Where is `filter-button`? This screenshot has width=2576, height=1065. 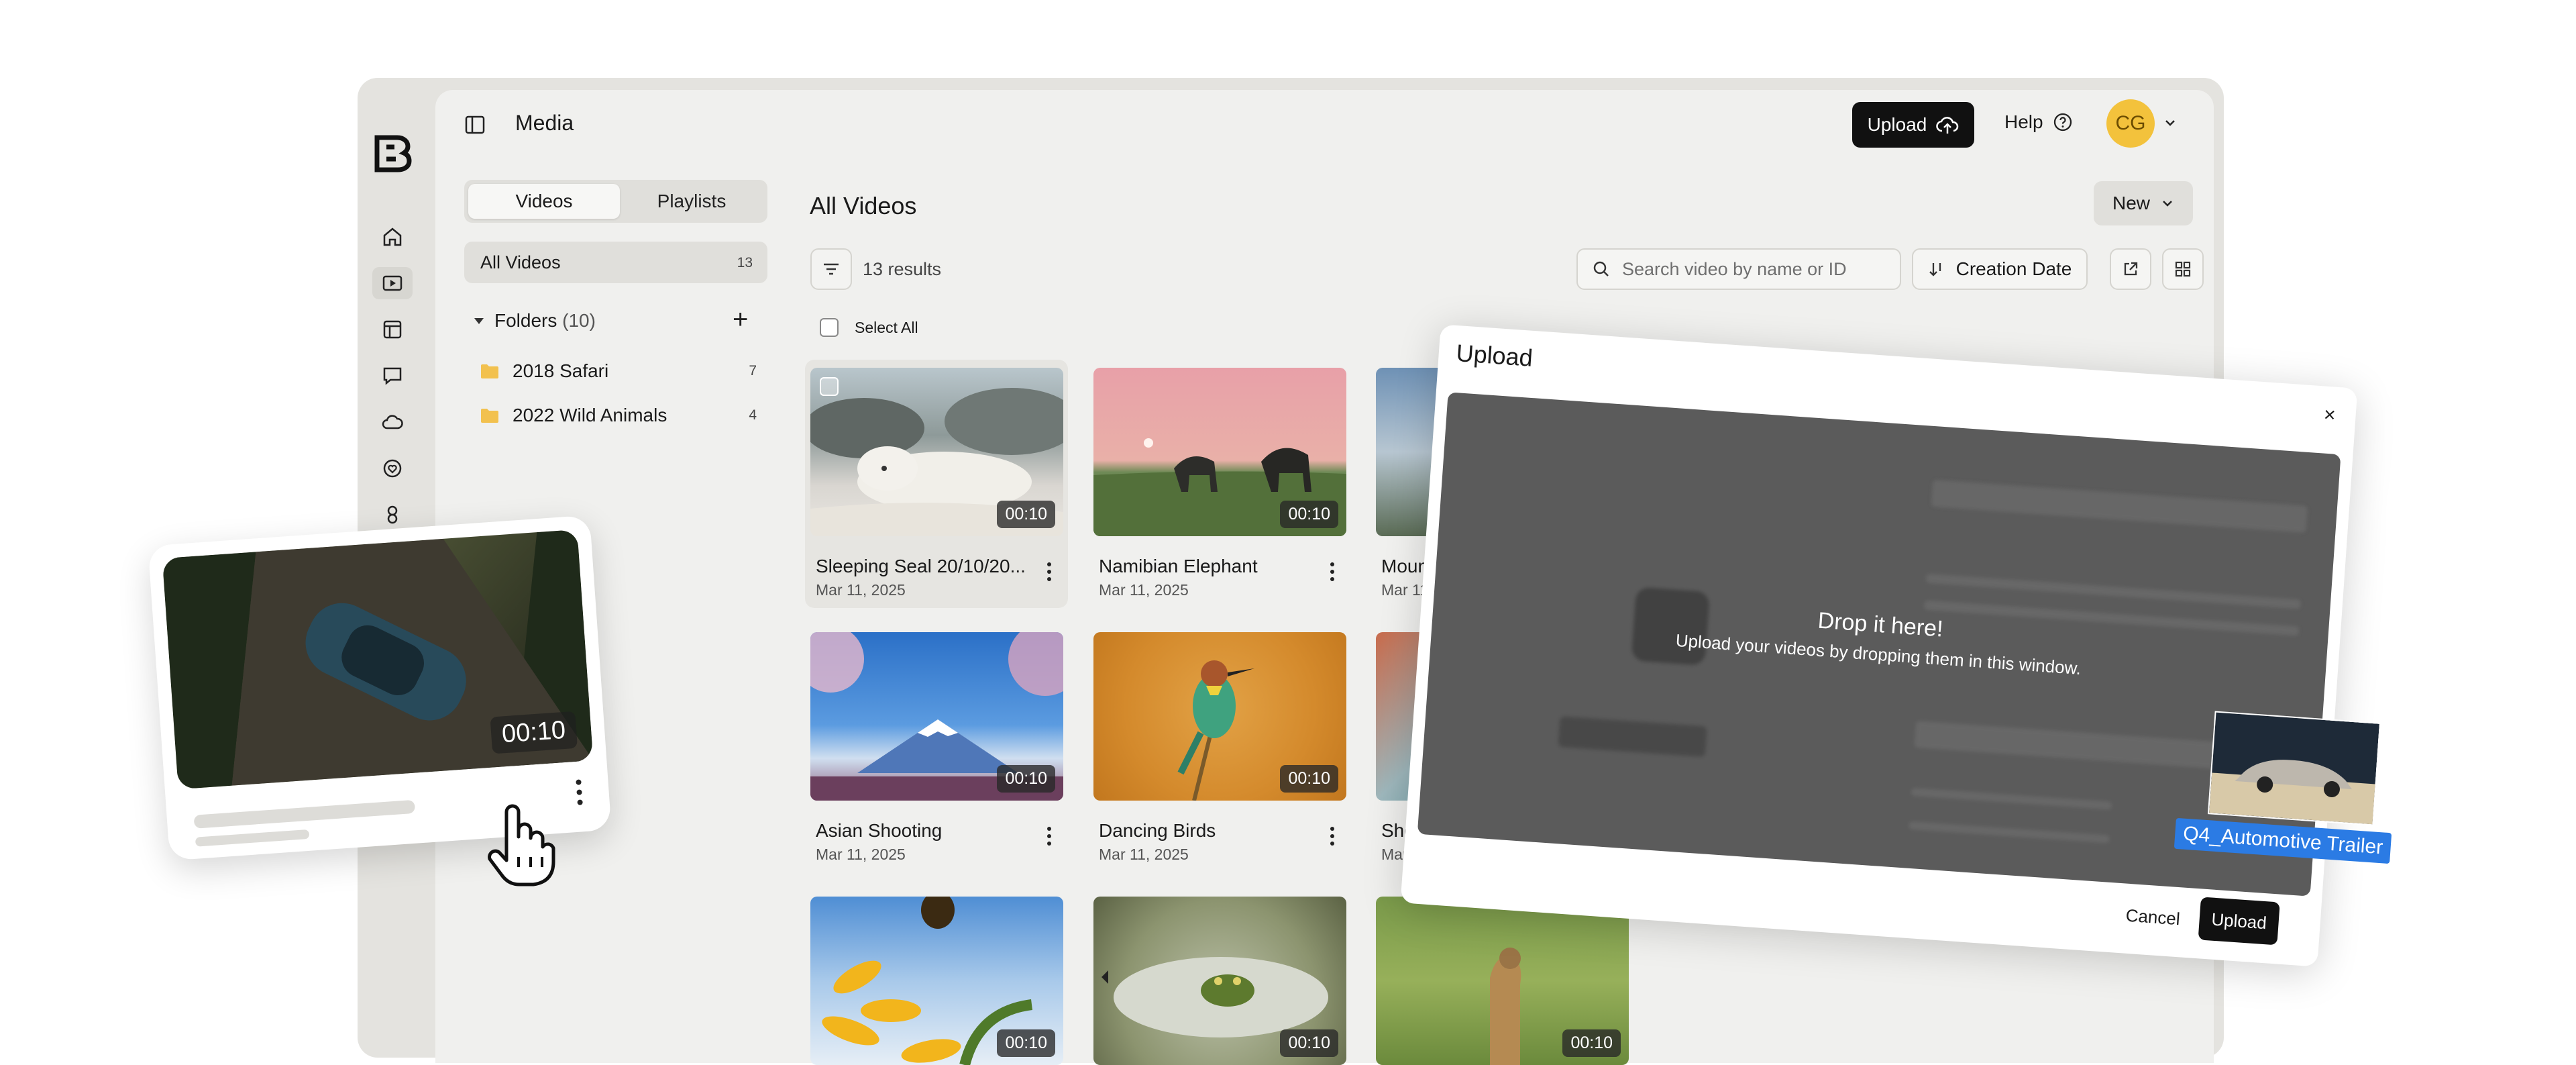 filter-button is located at coordinates (831, 269).